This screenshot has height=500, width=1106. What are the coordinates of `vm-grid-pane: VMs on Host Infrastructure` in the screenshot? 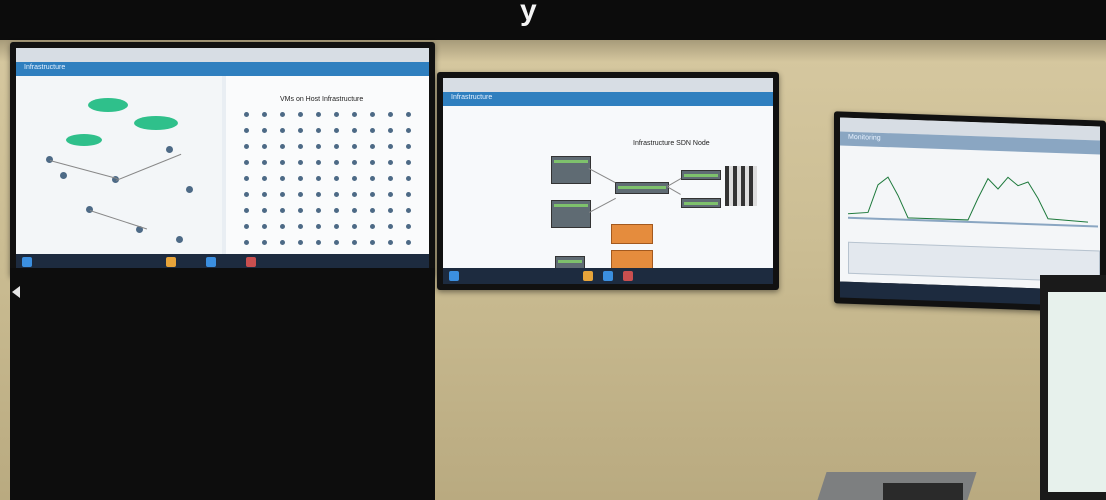 It's located at (327, 165).